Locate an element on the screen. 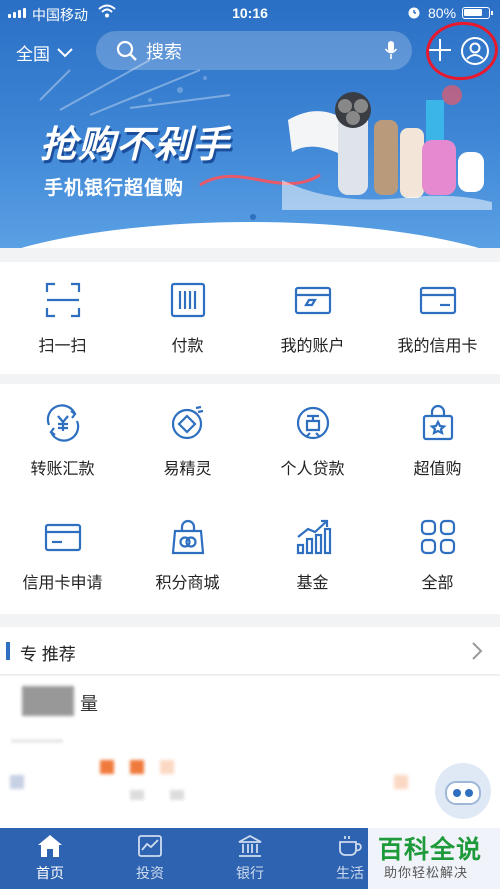 The height and width of the screenshot is (889, 500). recommend-title: 专 推荐 is located at coordinates (48, 654).